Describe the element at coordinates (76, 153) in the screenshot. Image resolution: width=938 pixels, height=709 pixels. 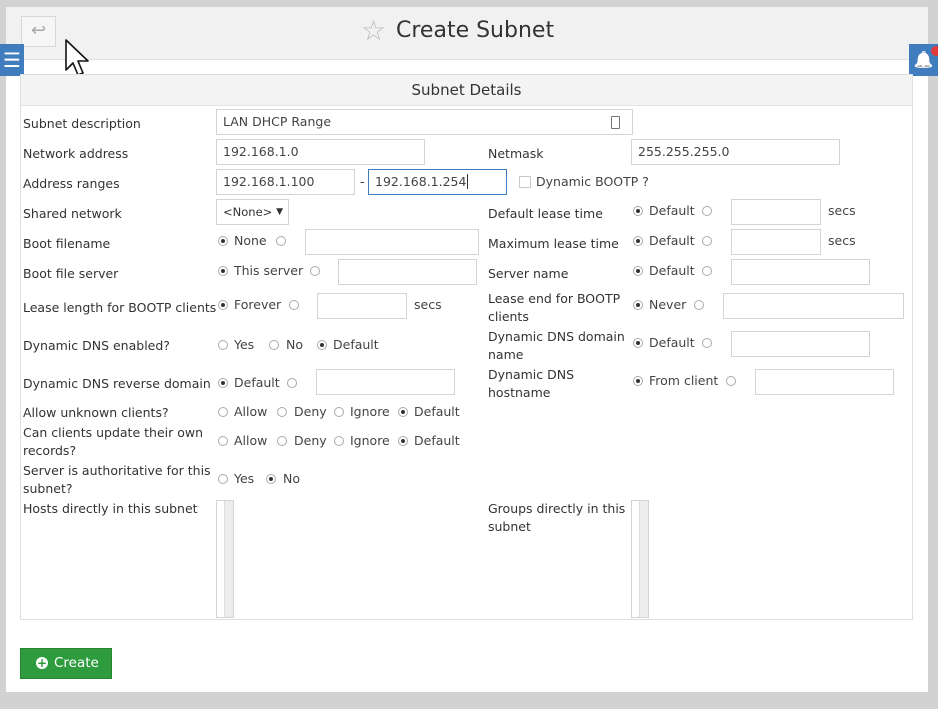
I see `network-address-label: Network address` at that location.